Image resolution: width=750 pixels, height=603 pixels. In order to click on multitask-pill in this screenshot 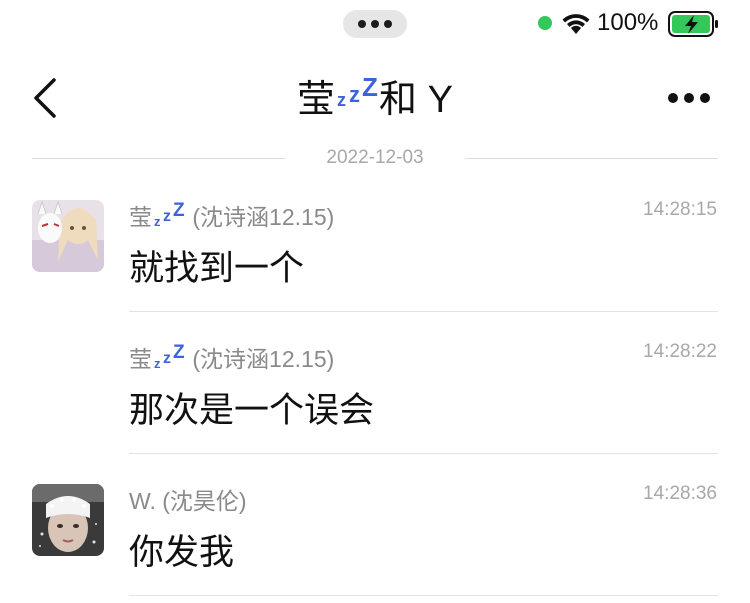, I will do `click(375, 24)`.